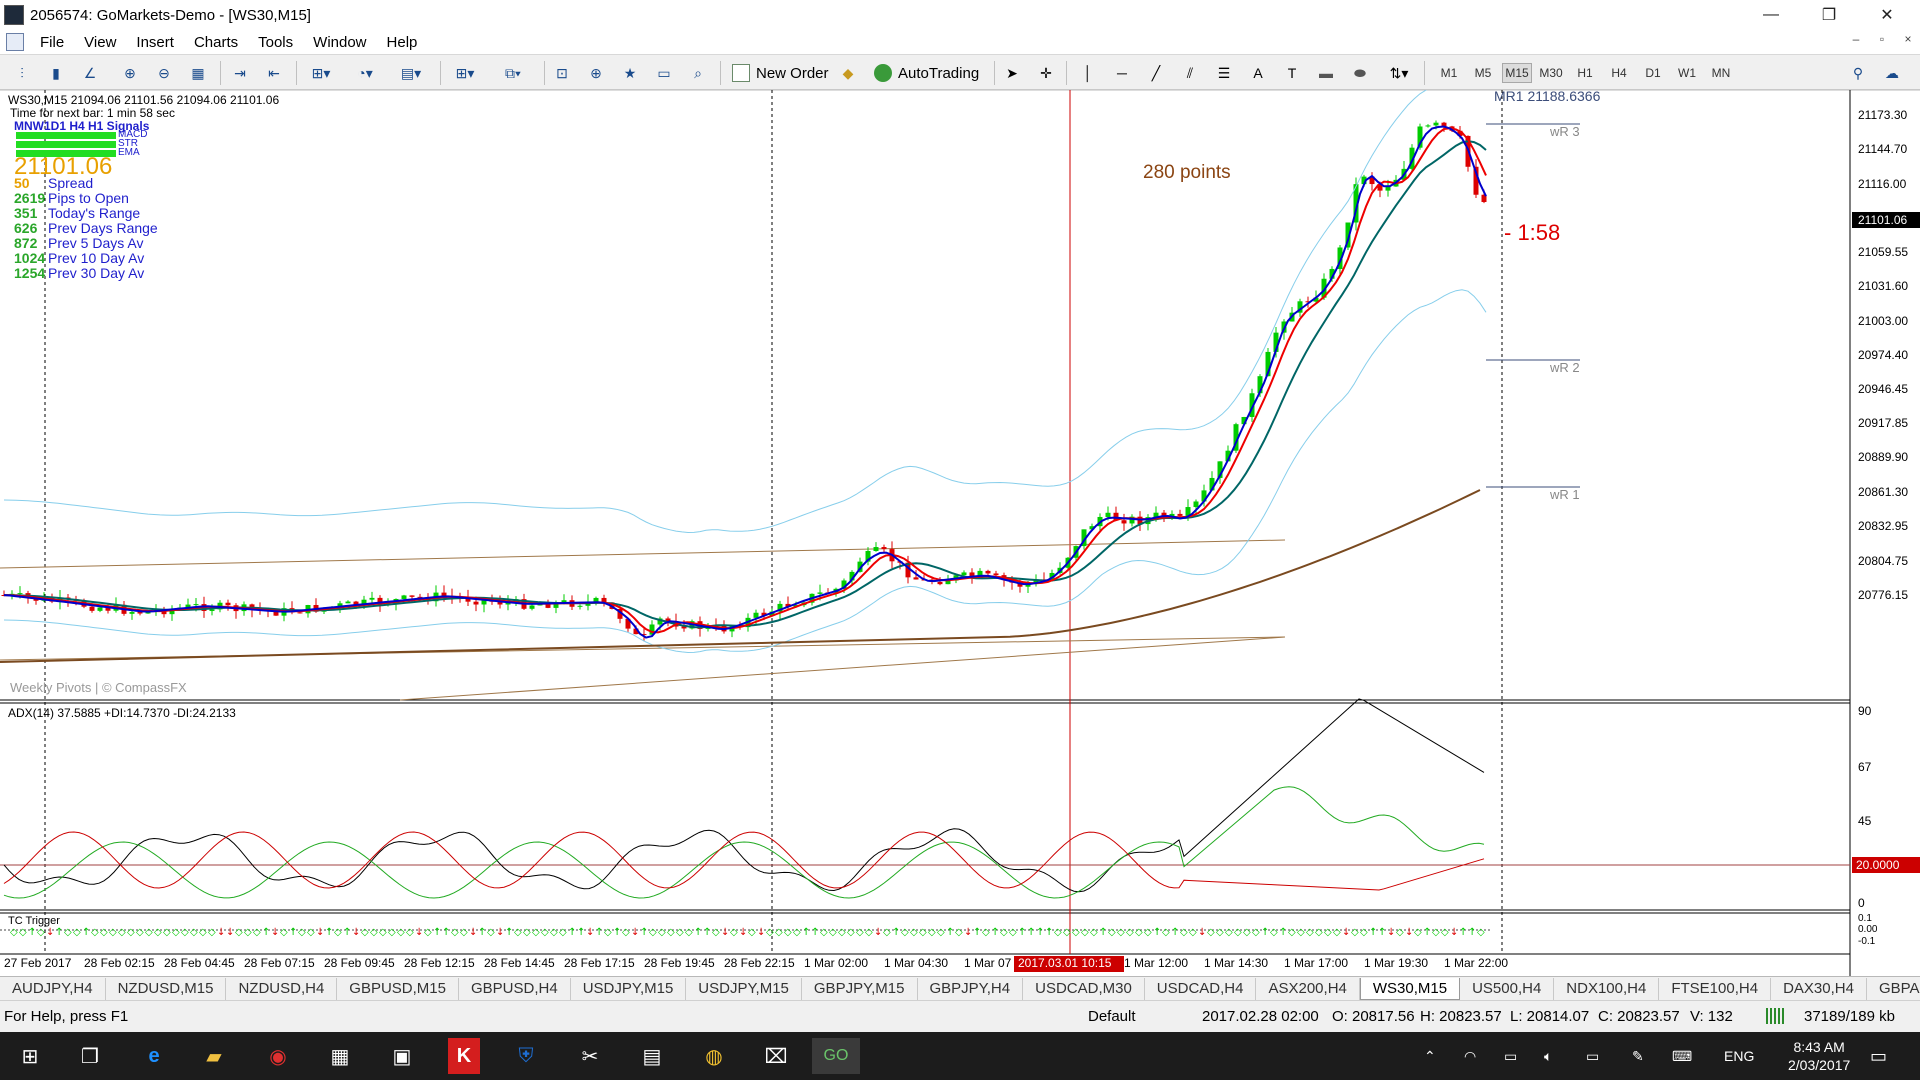  I want to click on mdi-restore-button: ▫, so click(1882, 39).